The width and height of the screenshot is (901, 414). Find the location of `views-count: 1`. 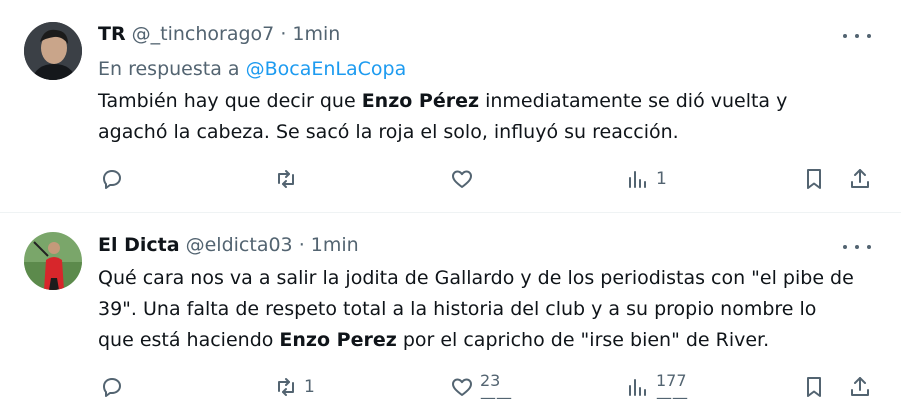

views-count: 1 is located at coordinates (661, 179).